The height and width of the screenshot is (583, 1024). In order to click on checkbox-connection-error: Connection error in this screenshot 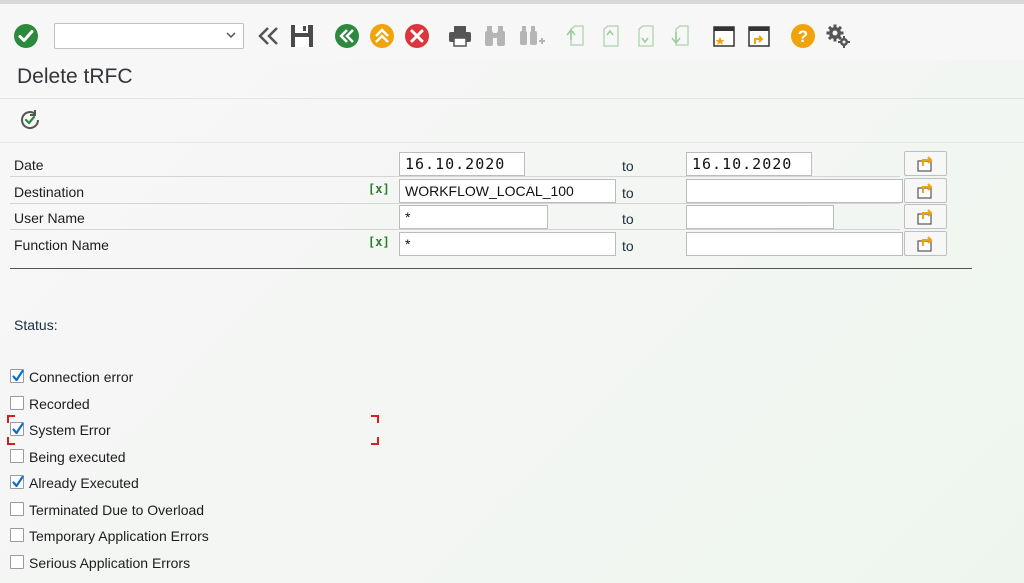, I will do `click(160, 377)`.